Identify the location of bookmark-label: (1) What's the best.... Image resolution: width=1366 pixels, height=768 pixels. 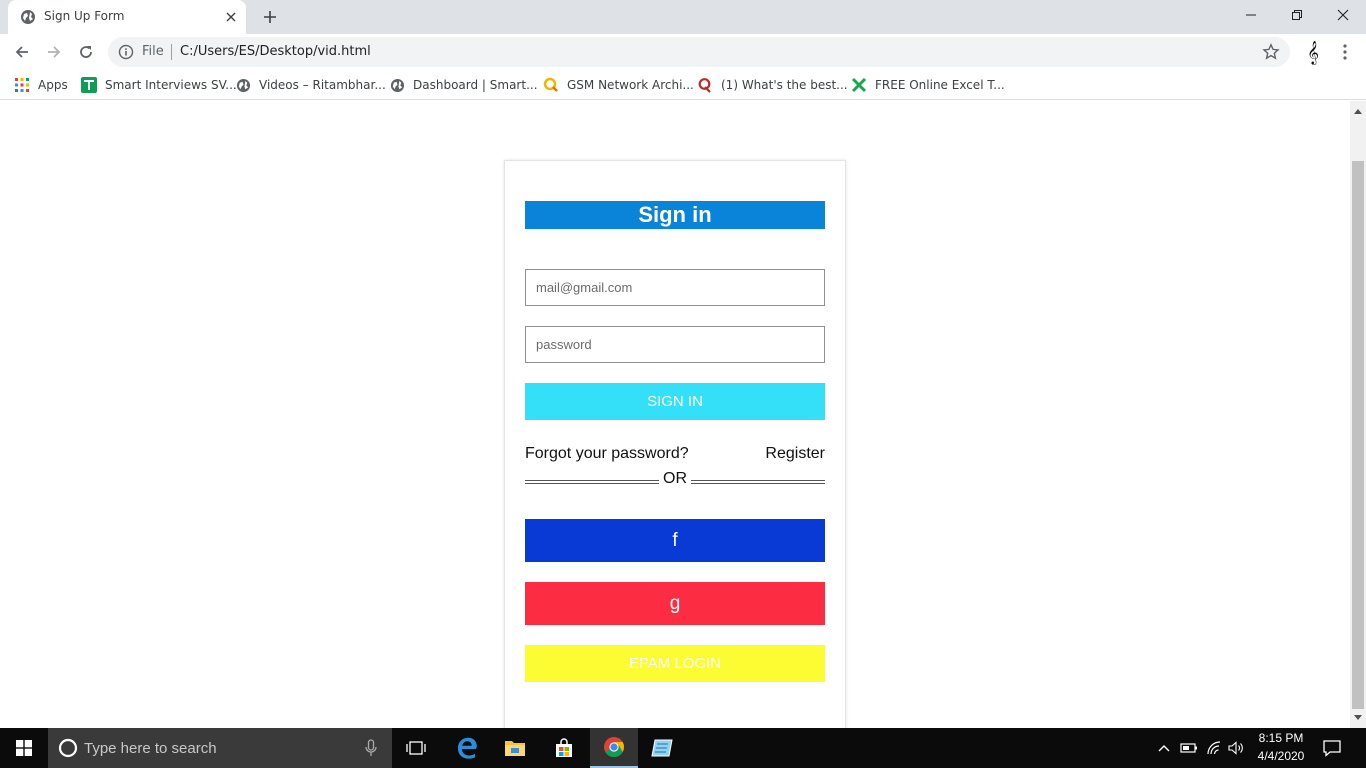
(784, 85).